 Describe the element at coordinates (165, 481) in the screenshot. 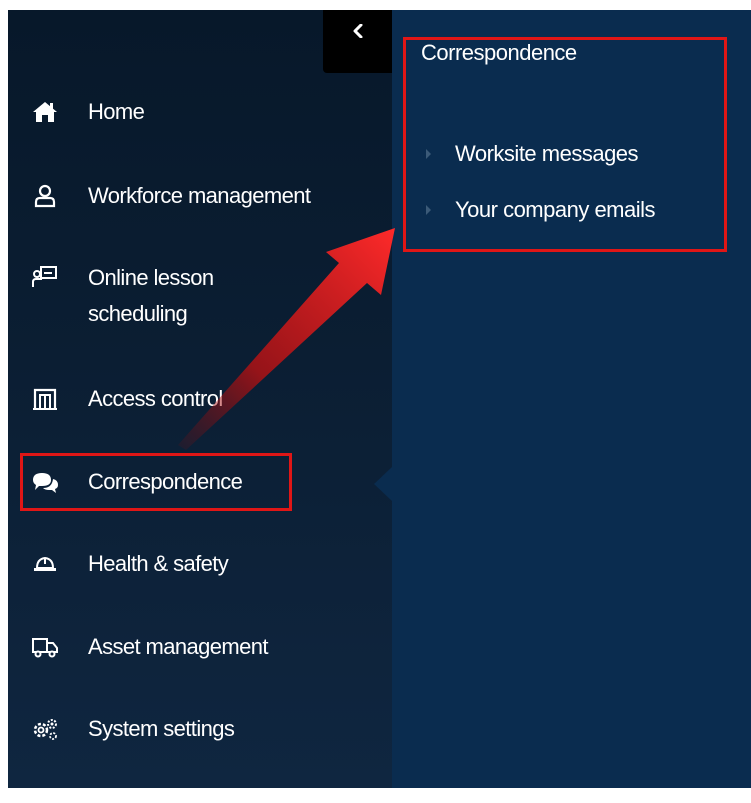

I see `sidebar-item-label: Correspondence` at that location.